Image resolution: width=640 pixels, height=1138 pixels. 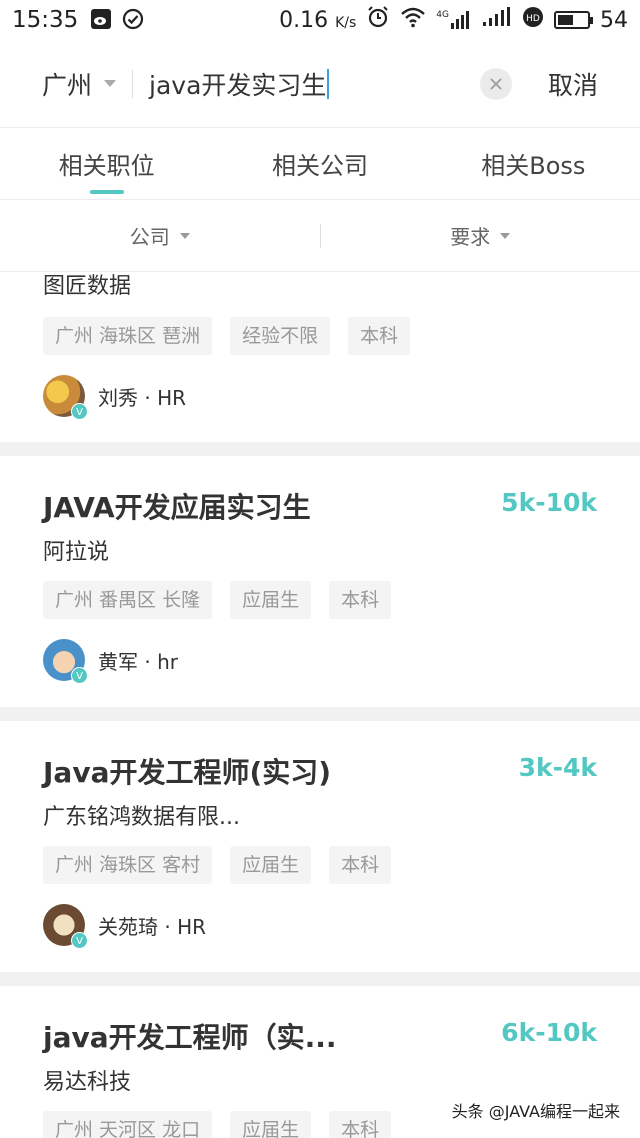 What do you see at coordinates (217, 600) in the screenshot?
I see `job-tags: 广州 番禺区 长隆 应届生 本科` at bounding box center [217, 600].